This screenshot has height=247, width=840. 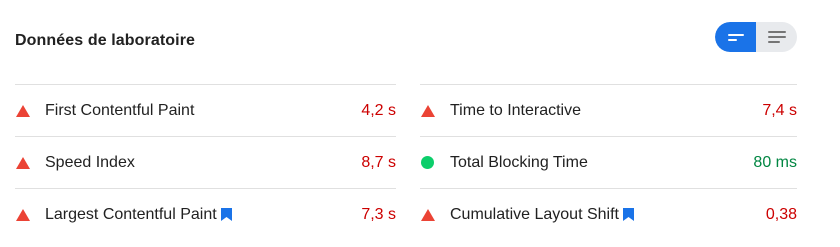 What do you see at coordinates (435, 162) in the screenshot?
I see `green-circle-icon` at bounding box center [435, 162].